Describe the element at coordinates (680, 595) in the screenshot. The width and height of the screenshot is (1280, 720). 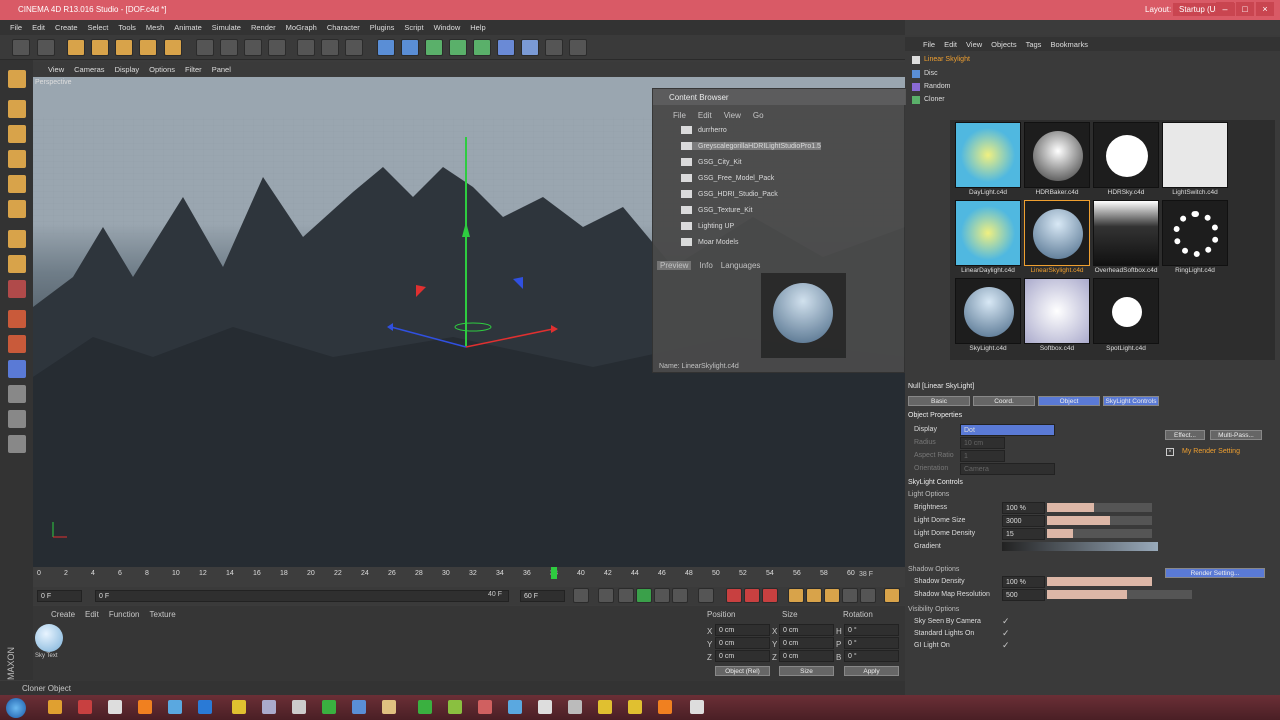
I see `next-key-icon` at that location.